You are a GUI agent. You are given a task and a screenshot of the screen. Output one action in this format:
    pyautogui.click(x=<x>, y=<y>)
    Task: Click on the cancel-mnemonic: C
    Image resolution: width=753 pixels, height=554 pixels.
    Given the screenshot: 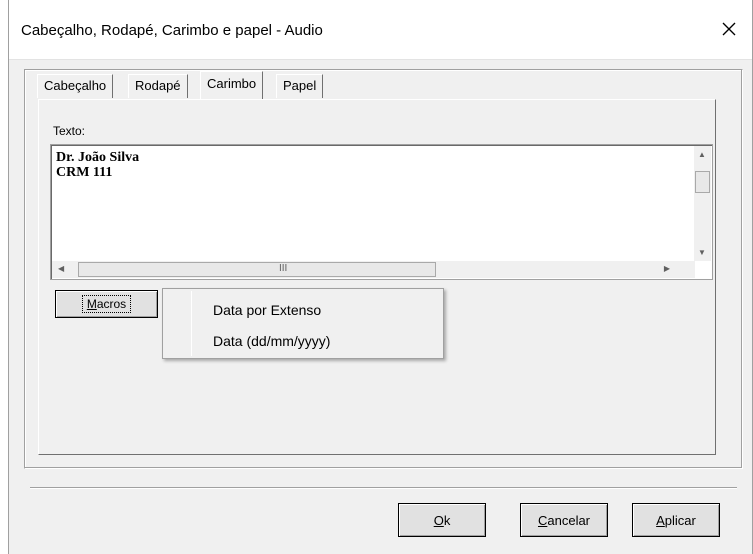 What is the action you would take?
    pyautogui.click(x=542, y=520)
    